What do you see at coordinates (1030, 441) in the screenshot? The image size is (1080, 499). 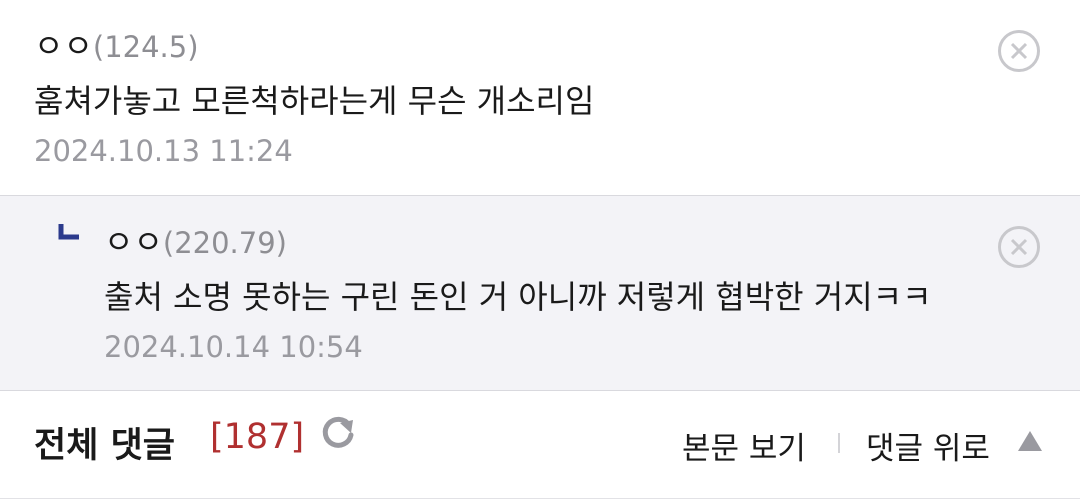 I see `triangle-up-icon` at bounding box center [1030, 441].